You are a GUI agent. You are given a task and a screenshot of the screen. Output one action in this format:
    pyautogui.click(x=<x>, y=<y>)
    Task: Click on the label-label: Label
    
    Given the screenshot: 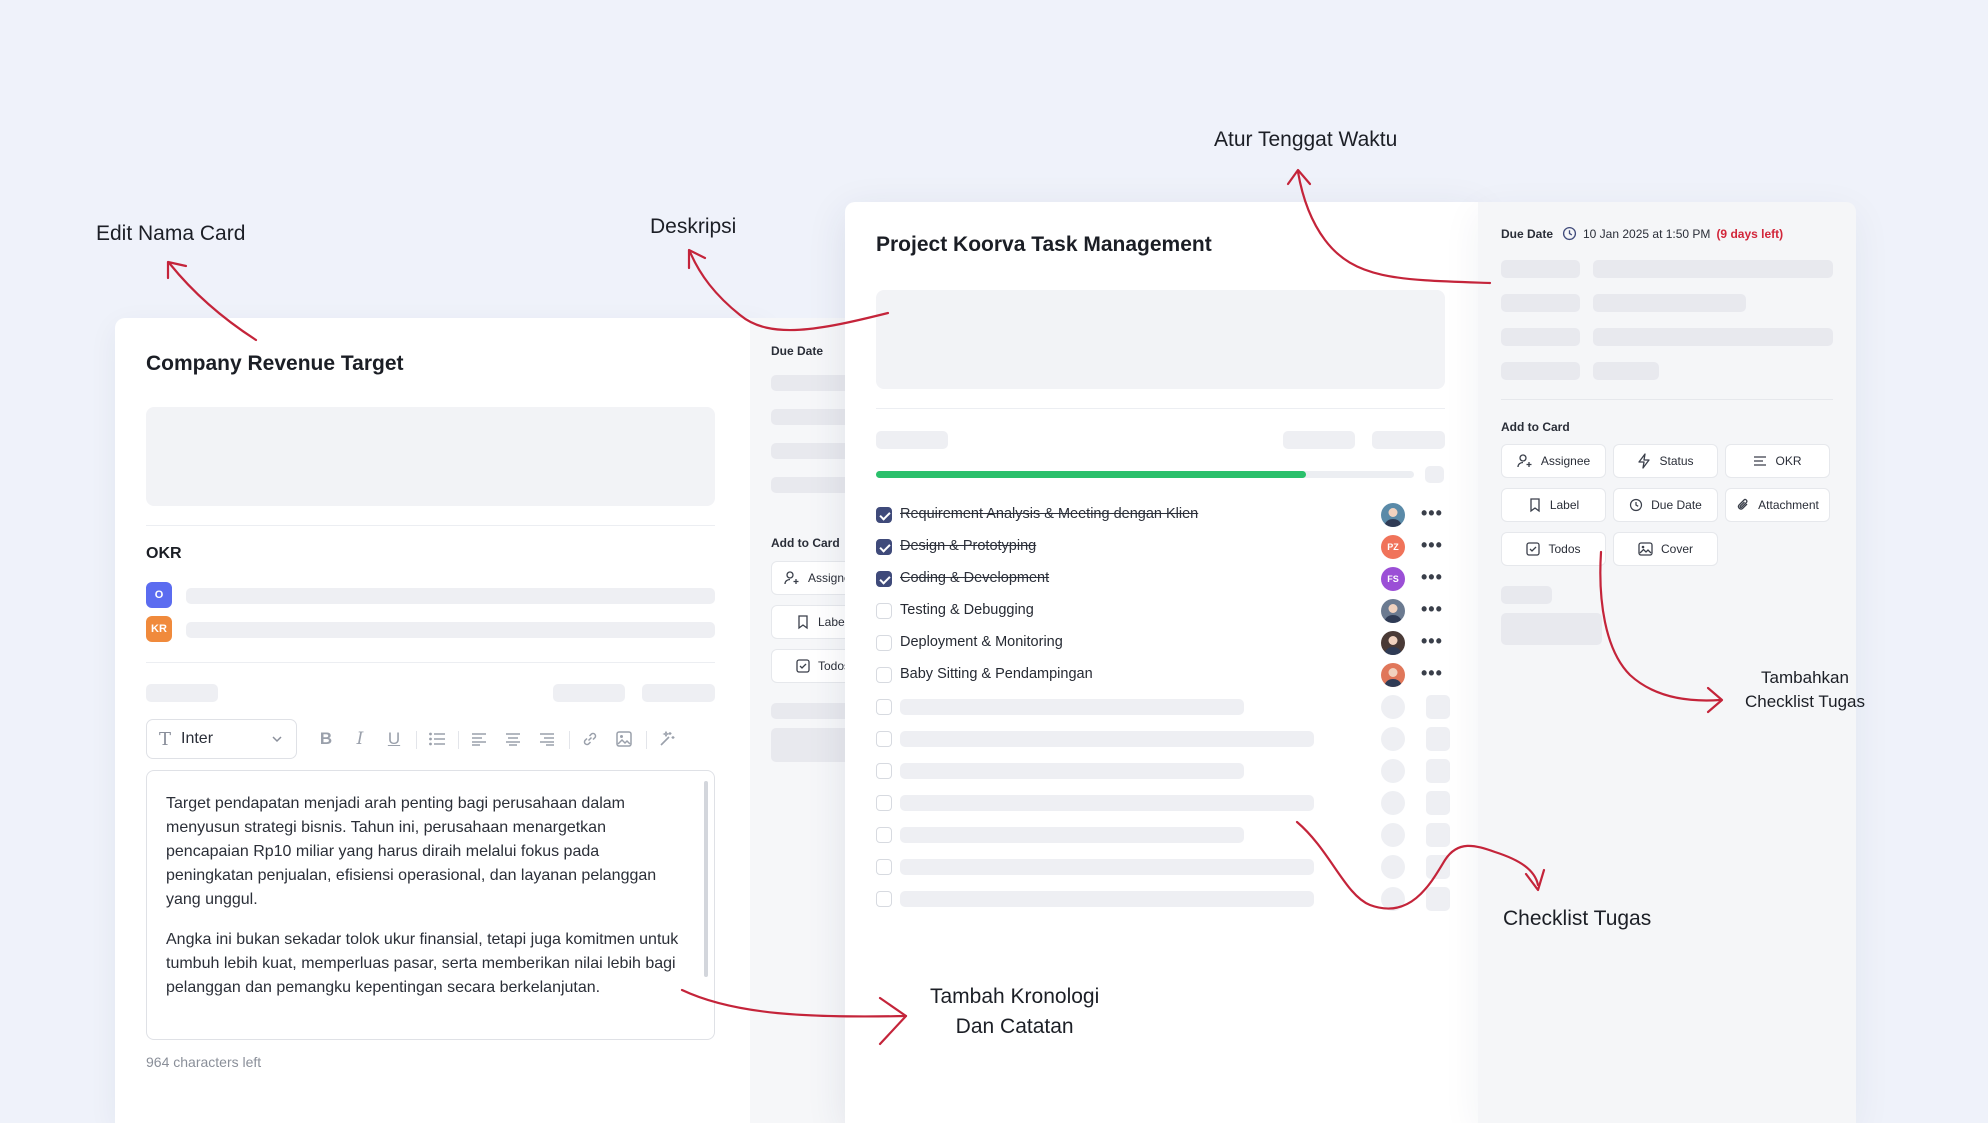 What is the action you would take?
    pyautogui.click(x=1564, y=505)
    